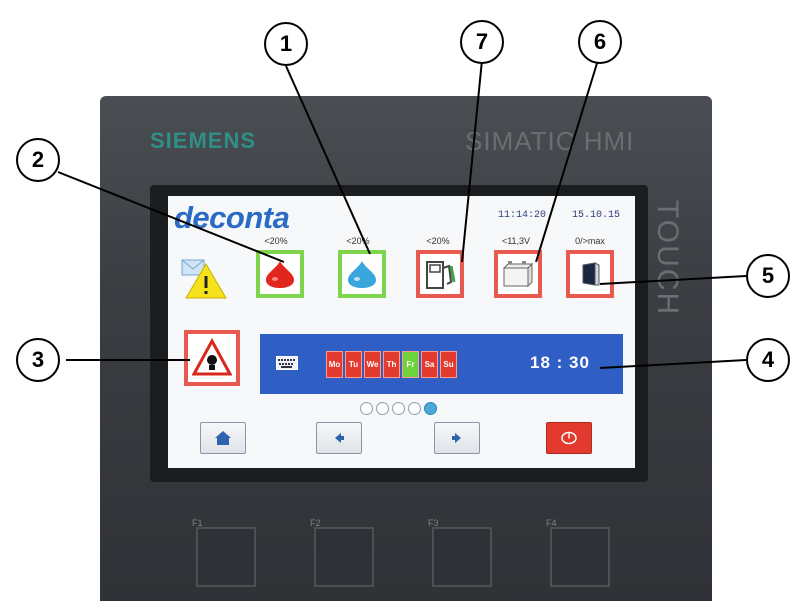 This screenshot has height=601, width=795. I want to click on callout-4: 4, so click(768, 360).